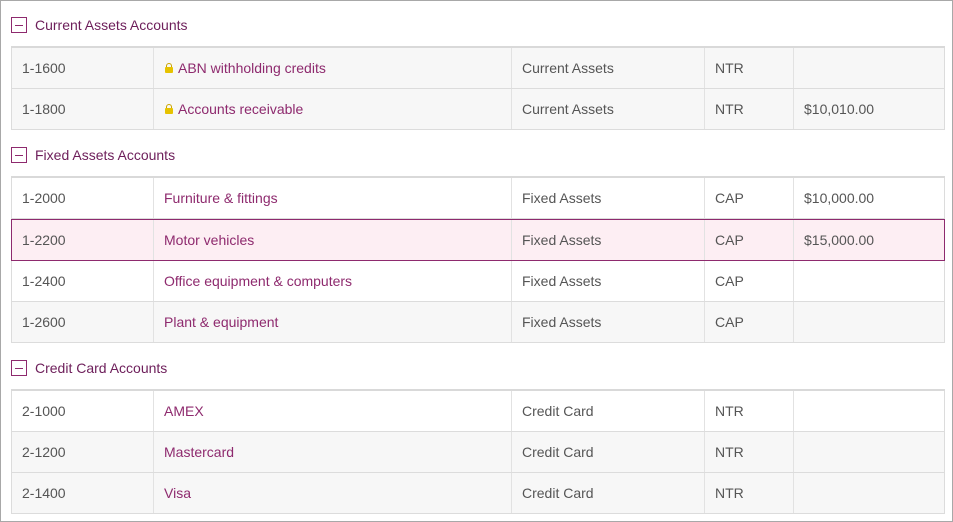  I want to click on group-title: Fixed Assets Accounts, so click(105, 155).